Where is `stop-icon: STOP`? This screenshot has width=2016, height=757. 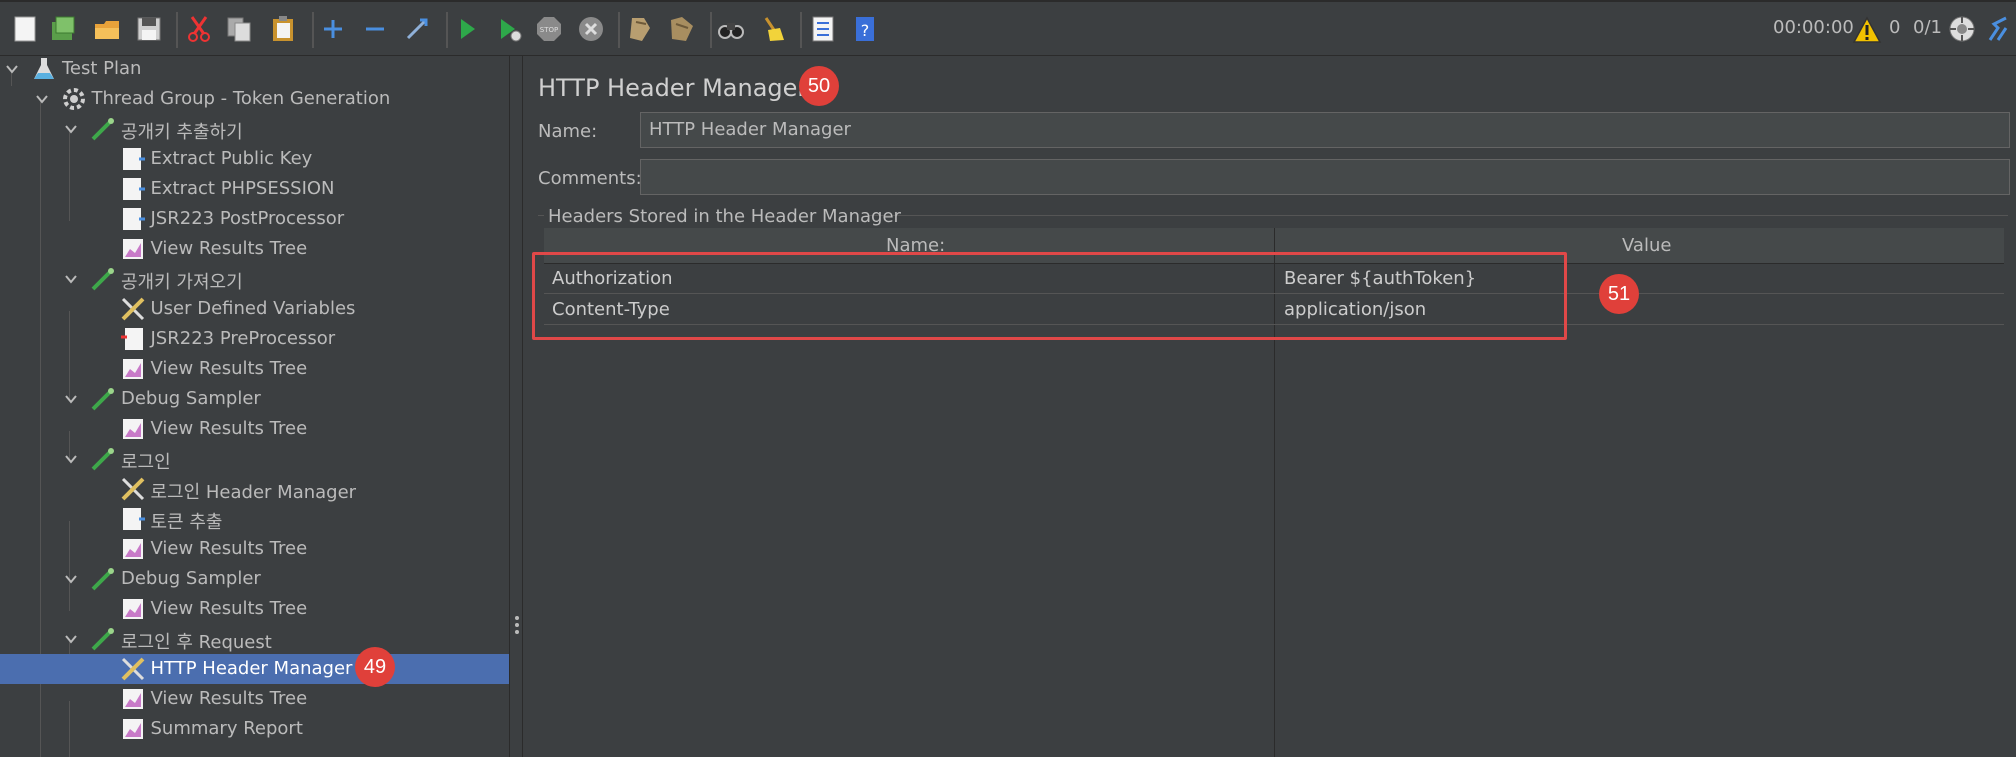 stop-icon: STOP is located at coordinates (549, 29).